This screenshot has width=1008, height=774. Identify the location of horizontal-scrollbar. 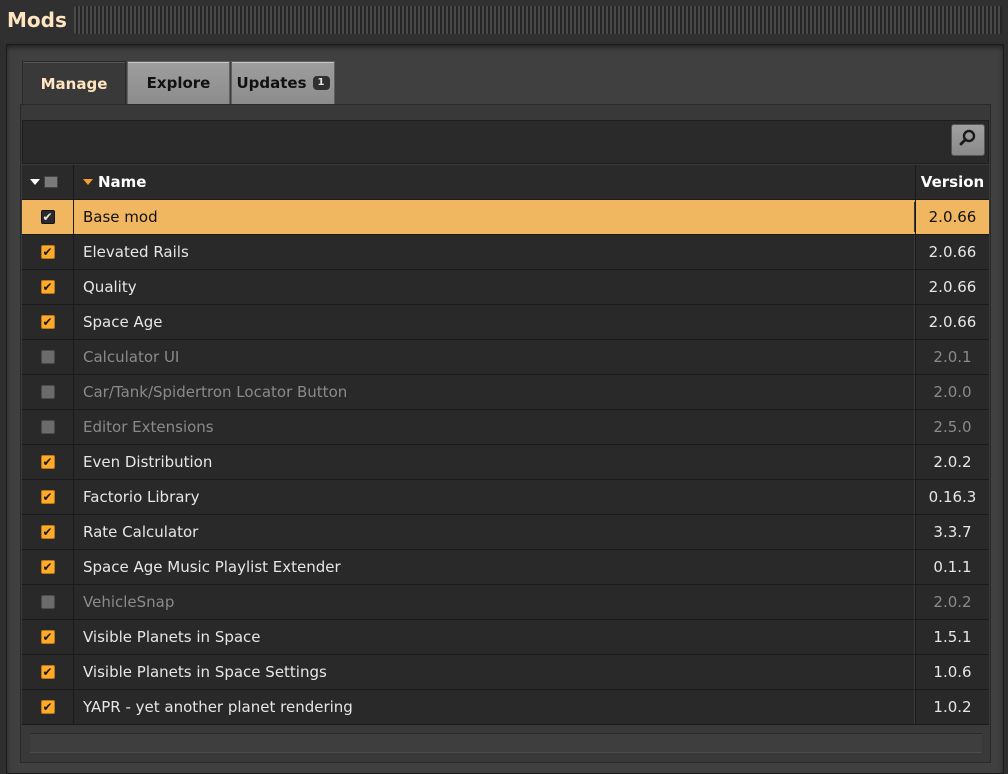
(506, 743).